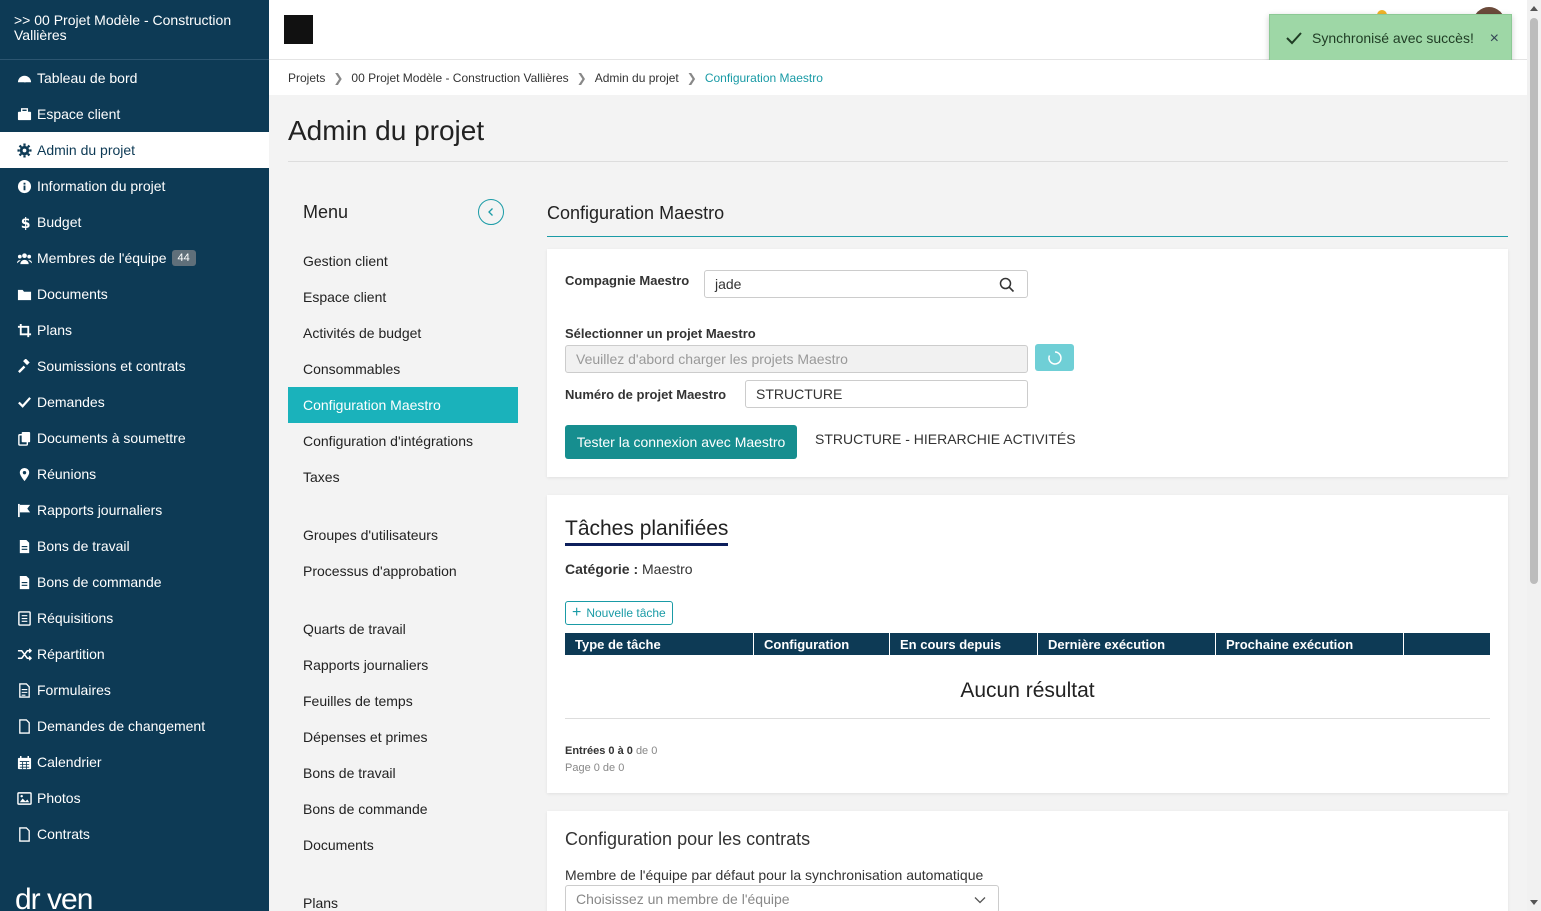  I want to click on page-title: Admin du projet, so click(386, 130).